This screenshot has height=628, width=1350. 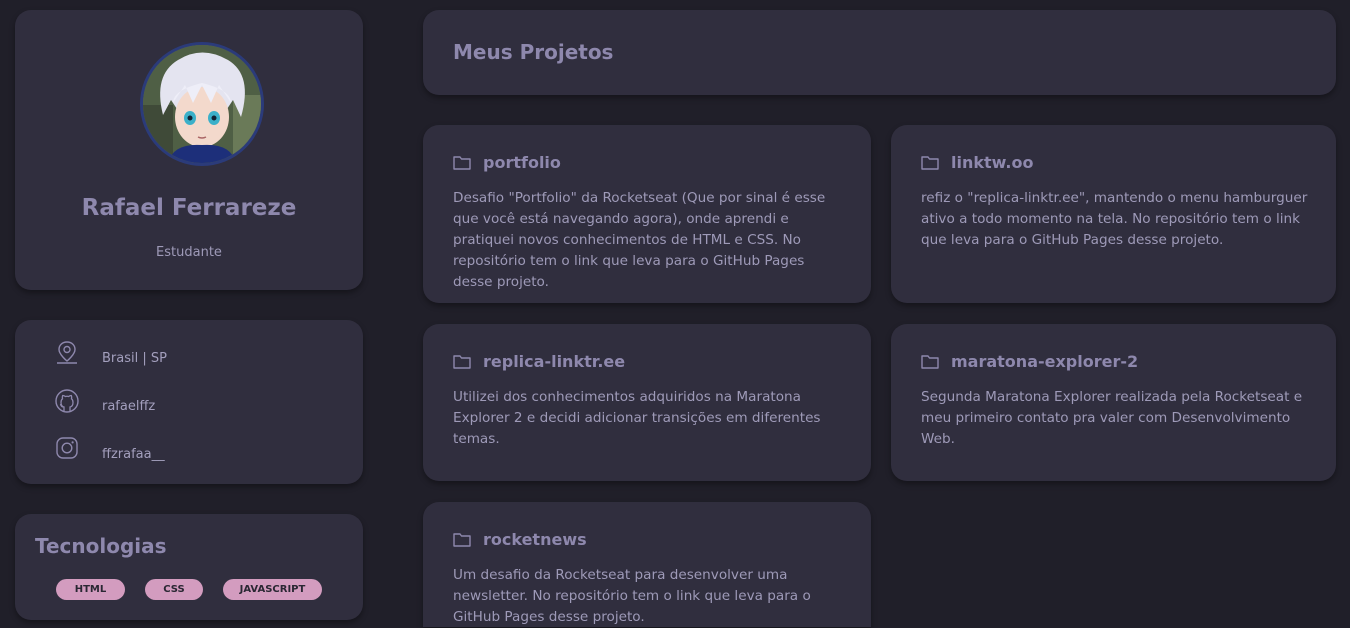 I want to click on project-title: portfolio, so click(x=507, y=162).